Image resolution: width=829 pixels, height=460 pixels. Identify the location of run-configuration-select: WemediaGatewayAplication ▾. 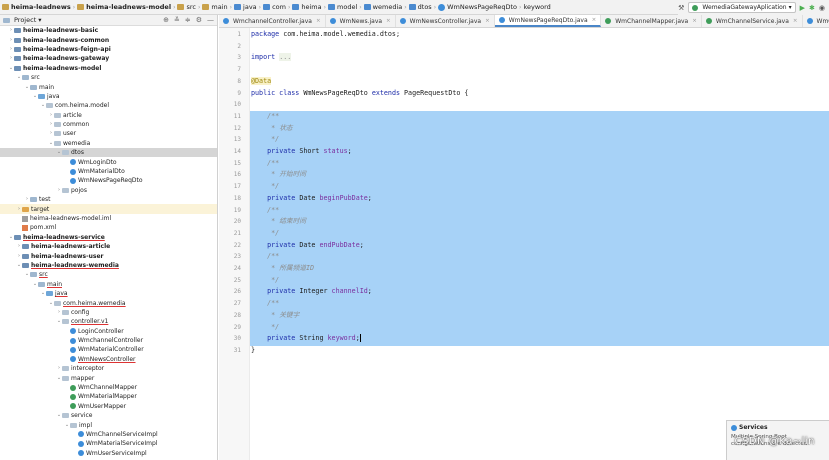
(742, 7).